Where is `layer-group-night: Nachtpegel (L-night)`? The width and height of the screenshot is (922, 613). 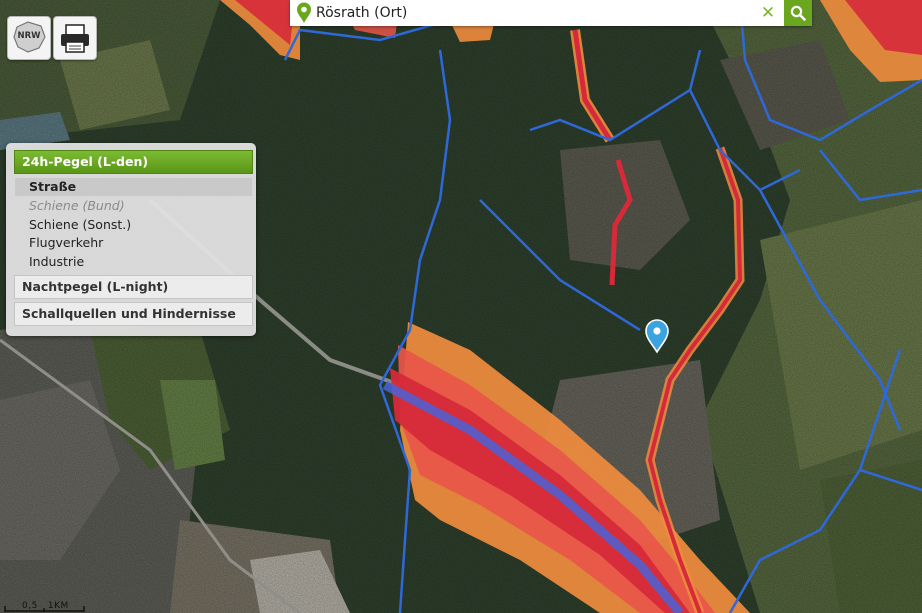
layer-group-night: Nachtpegel (L-night) is located at coordinates (133, 287).